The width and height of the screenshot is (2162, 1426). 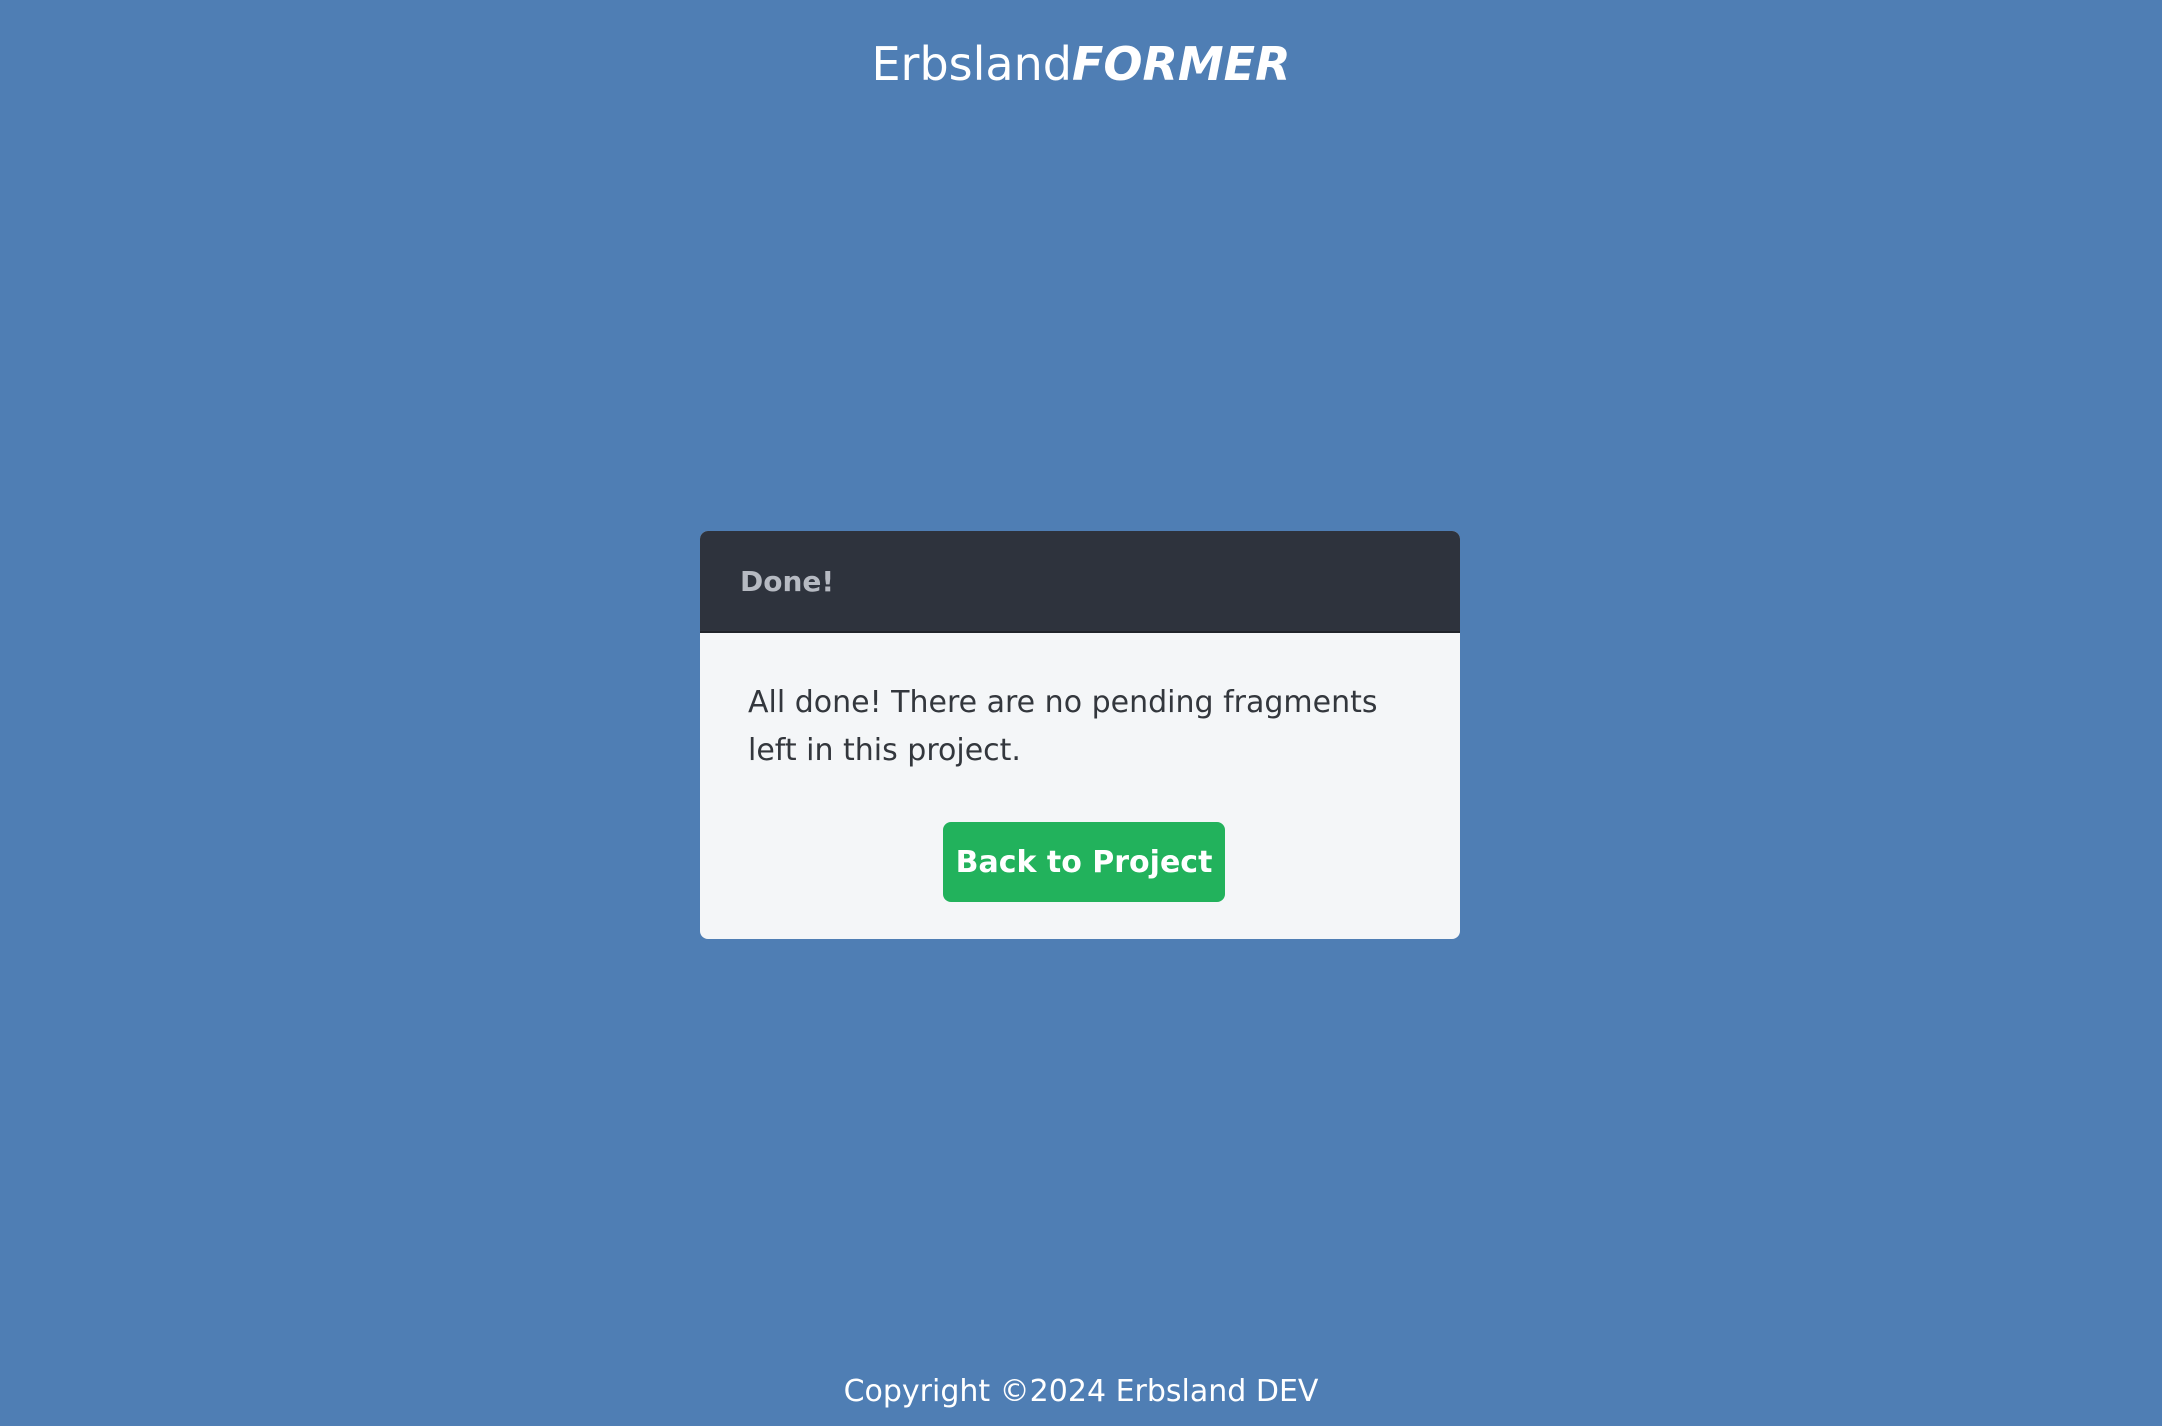 I want to click on dialog-title: Done!, so click(x=787, y=581).